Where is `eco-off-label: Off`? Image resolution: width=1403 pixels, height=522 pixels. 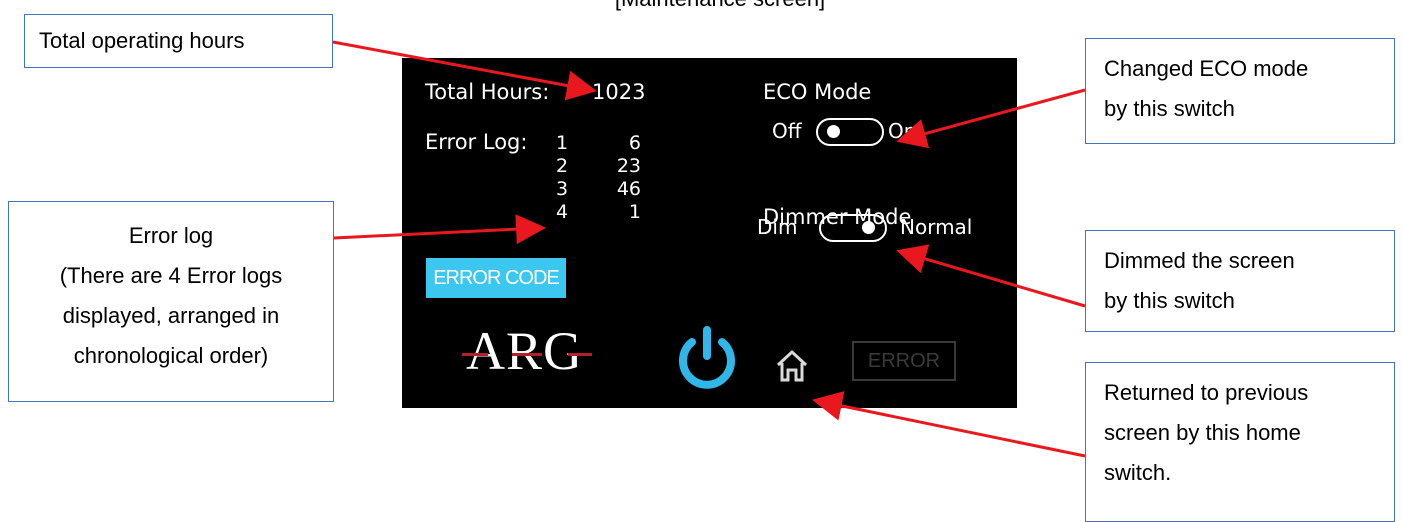
eco-off-label: Off is located at coordinates (787, 131).